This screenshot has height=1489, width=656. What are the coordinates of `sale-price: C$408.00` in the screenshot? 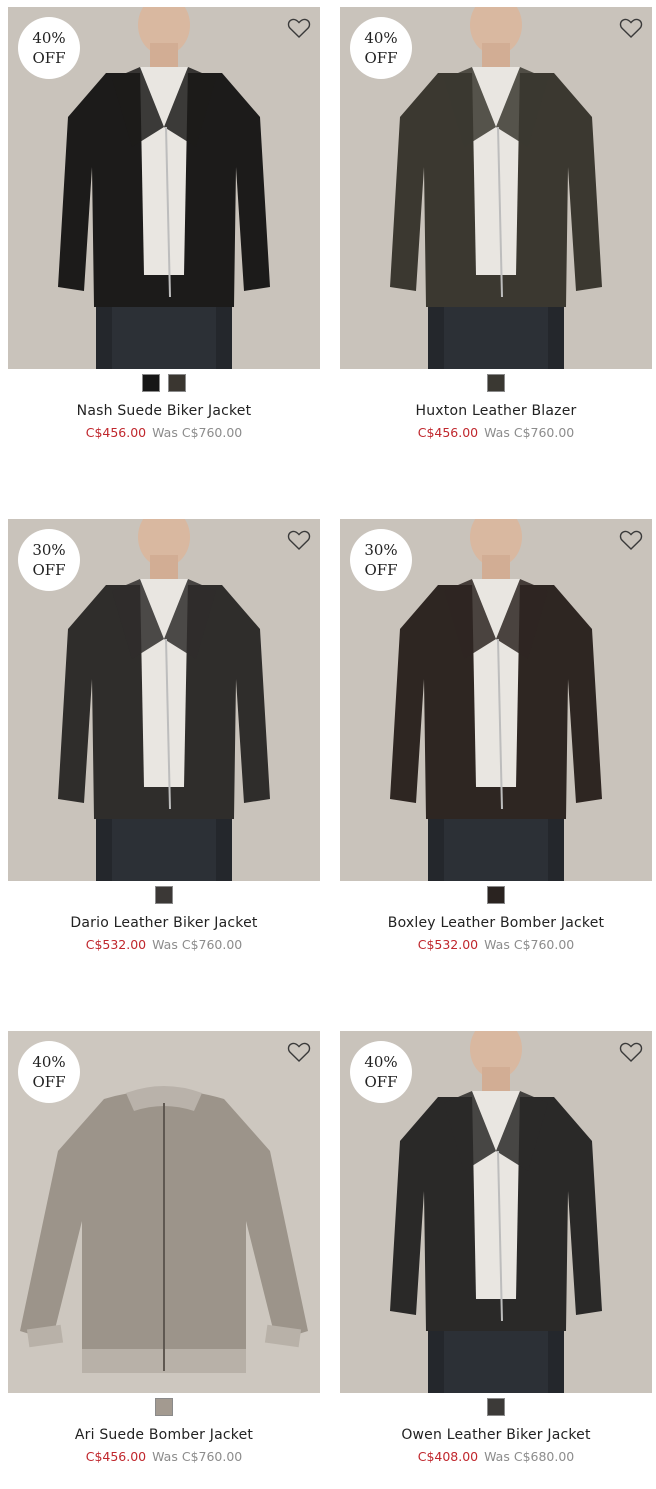 It's located at (448, 1456).